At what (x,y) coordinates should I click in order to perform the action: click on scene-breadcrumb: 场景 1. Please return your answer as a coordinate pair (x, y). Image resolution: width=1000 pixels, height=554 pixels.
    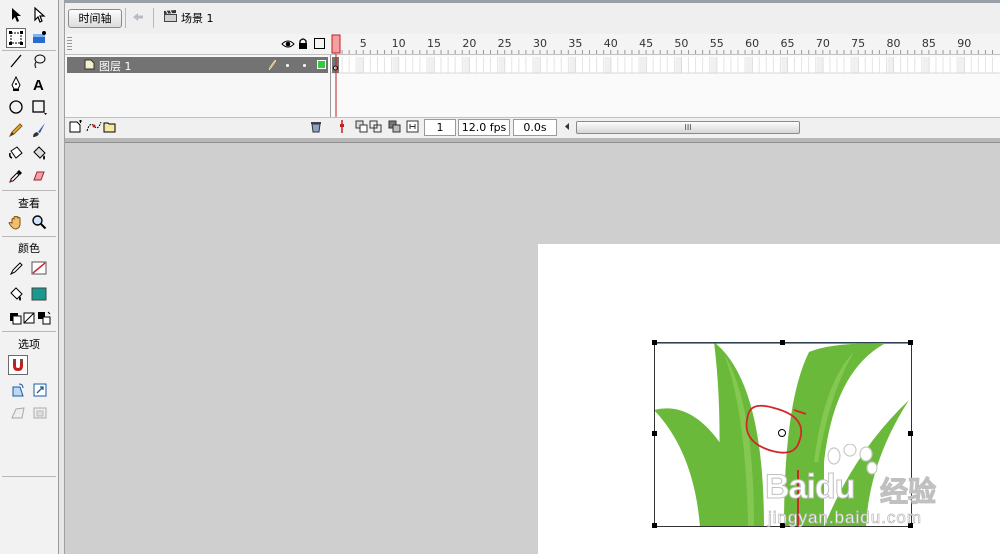
    Looking at the image, I should click on (197, 18).